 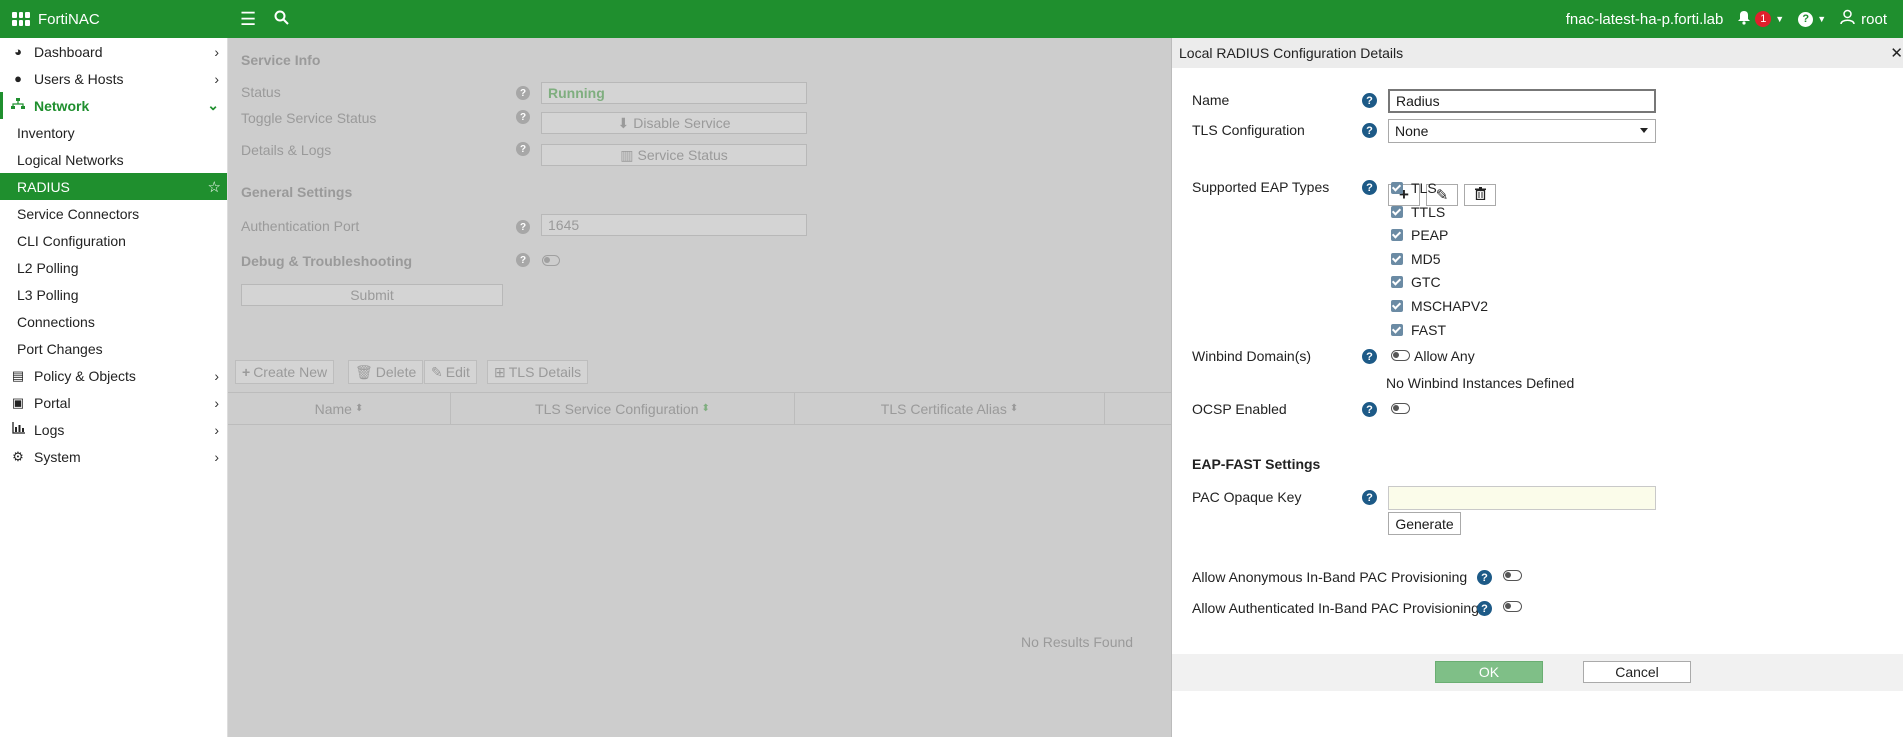 What do you see at coordinates (114, 19) in the screenshot?
I see `brand: FortiNAC` at bounding box center [114, 19].